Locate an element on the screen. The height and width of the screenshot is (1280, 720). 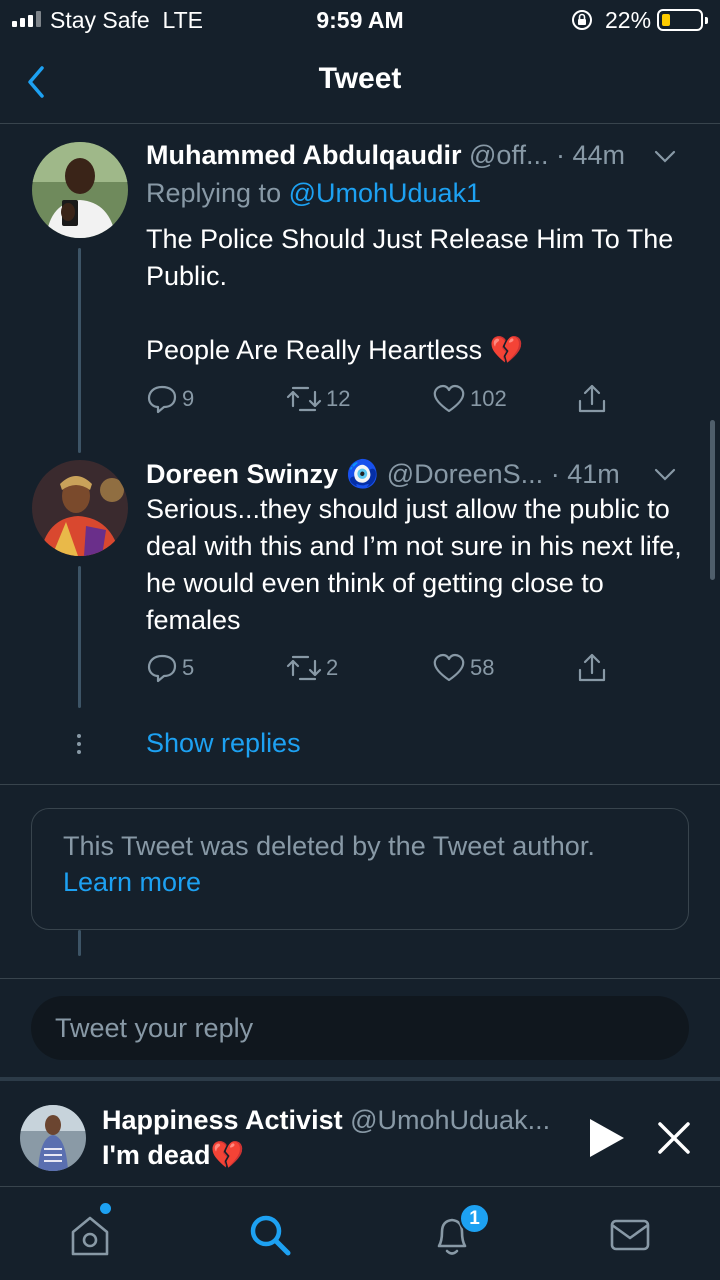
battery-percent: 22% is located at coordinates (628, 20).